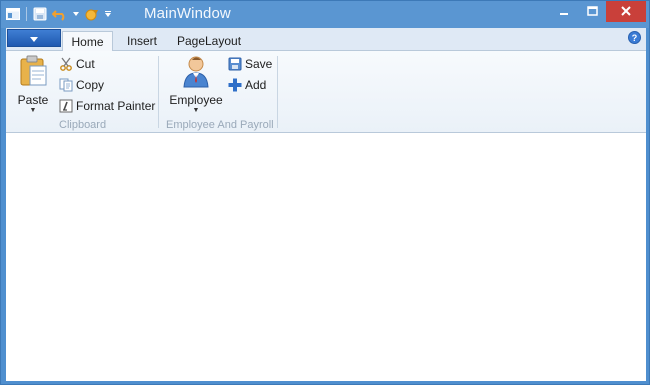 The height and width of the screenshot is (385, 650). What do you see at coordinates (209, 41) in the screenshot?
I see `tab-pagelayout: PageLayout` at bounding box center [209, 41].